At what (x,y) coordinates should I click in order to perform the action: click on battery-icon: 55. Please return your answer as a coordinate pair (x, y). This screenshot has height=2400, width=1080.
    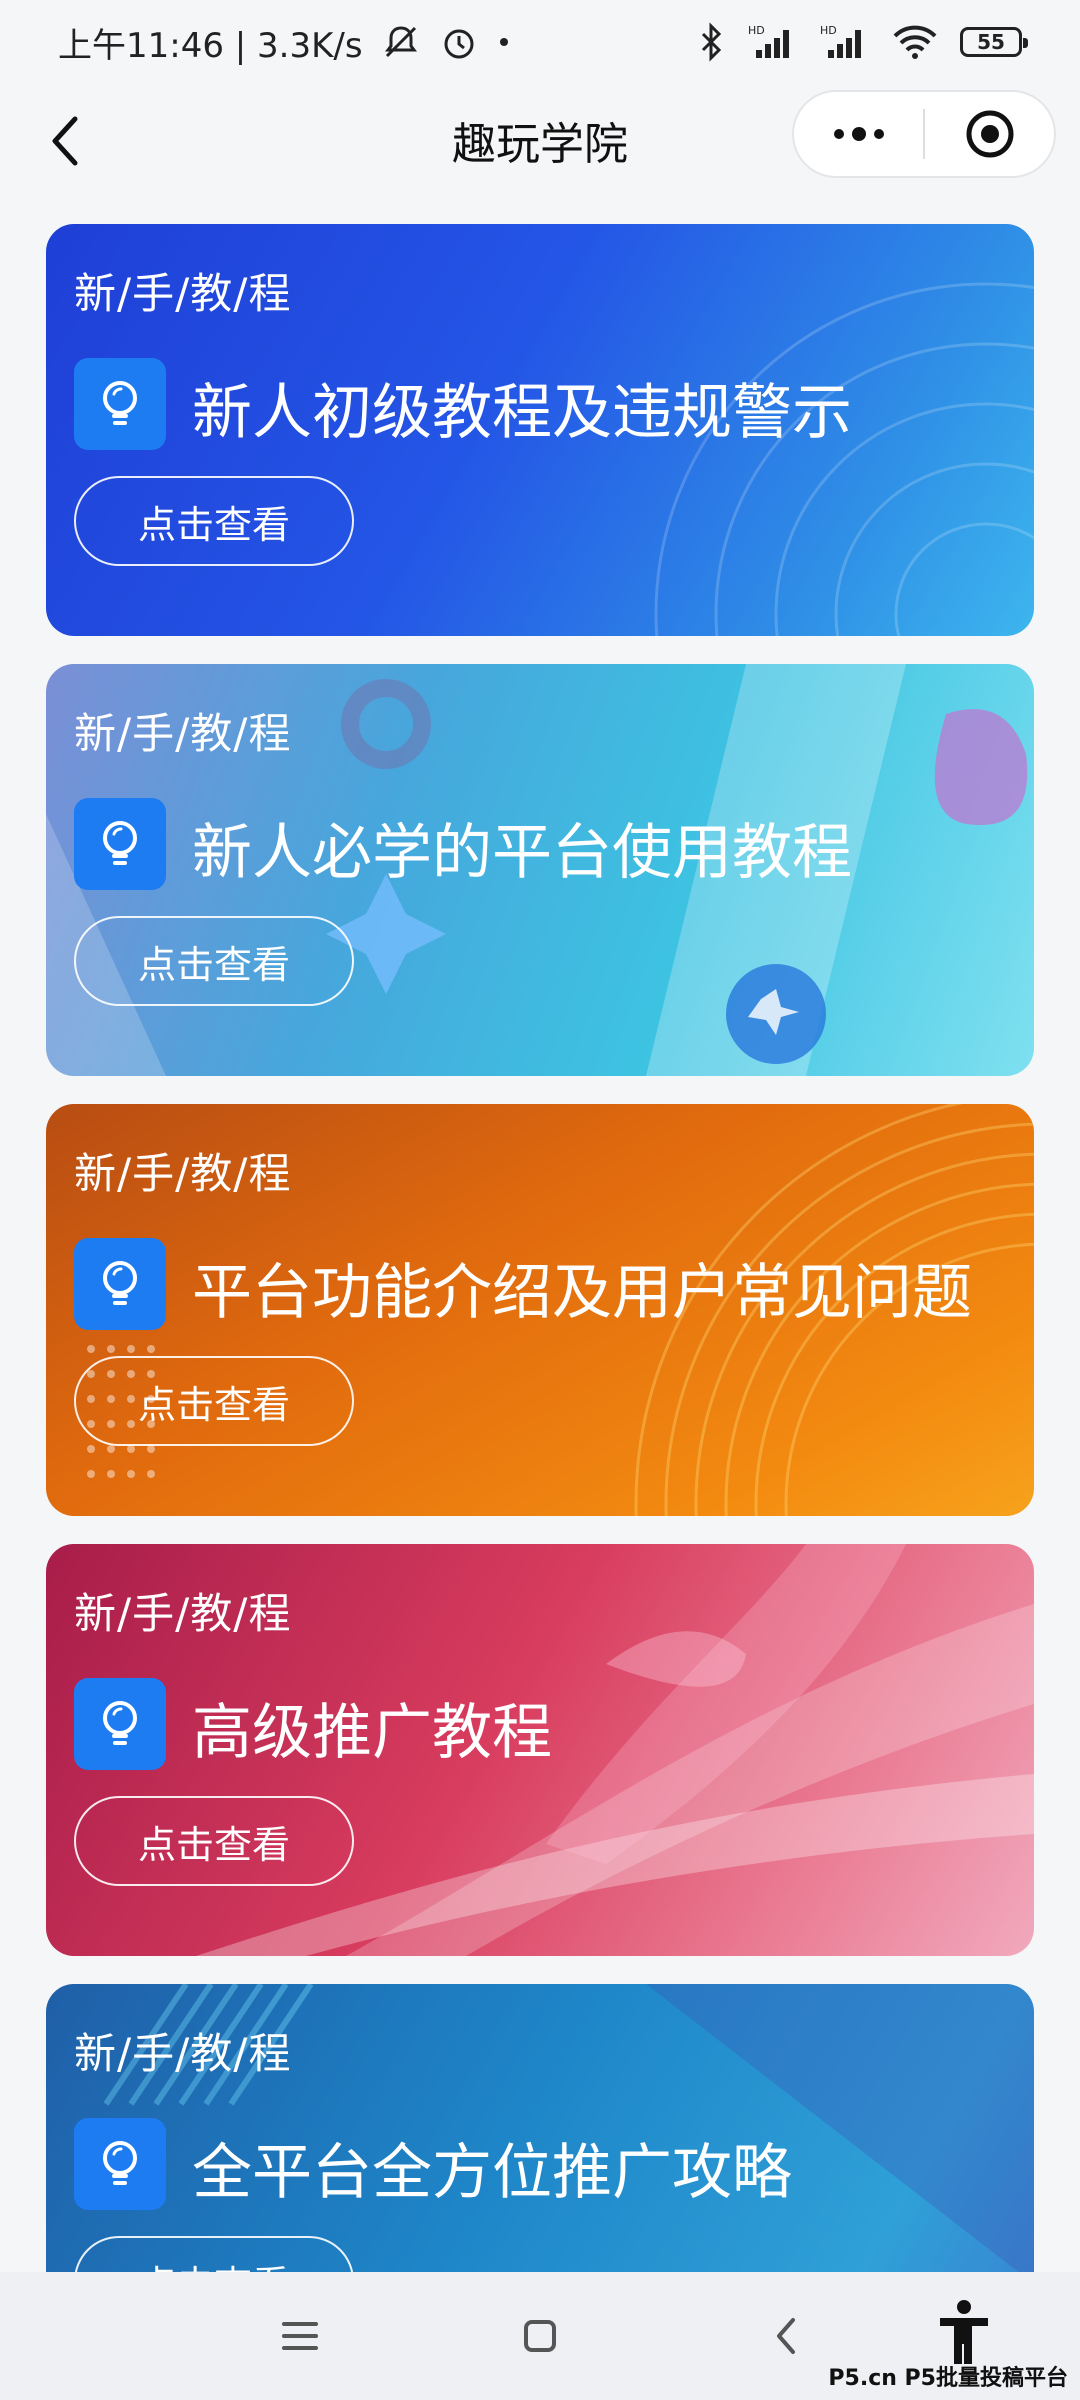
    Looking at the image, I should click on (994, 42).